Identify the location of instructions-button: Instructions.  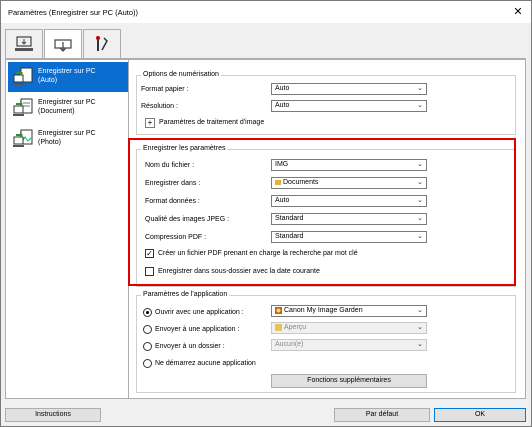
(53, 415).